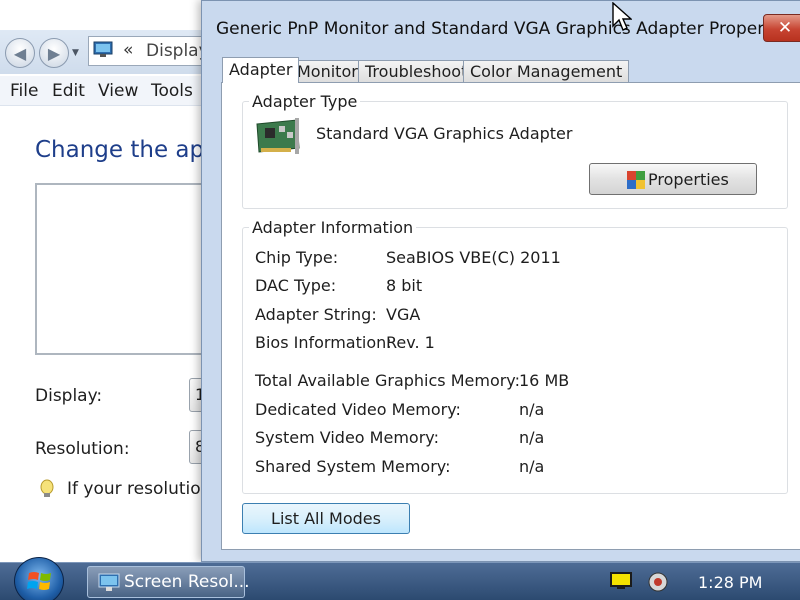 This screenshot has height=600, width=800. I want to click on menu-tools: Tools, so click(172, 91).